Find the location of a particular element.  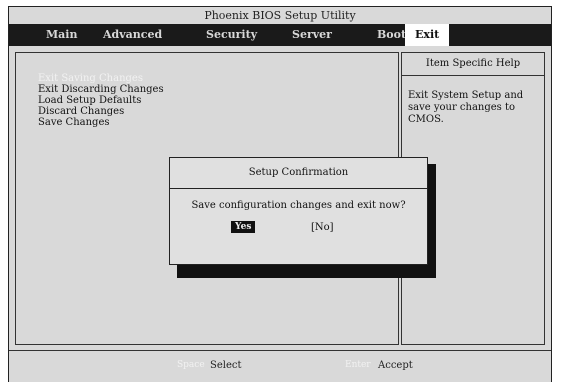

window-title: Phoenix BIOS Setup Utility is located at coordinates (280, 15).